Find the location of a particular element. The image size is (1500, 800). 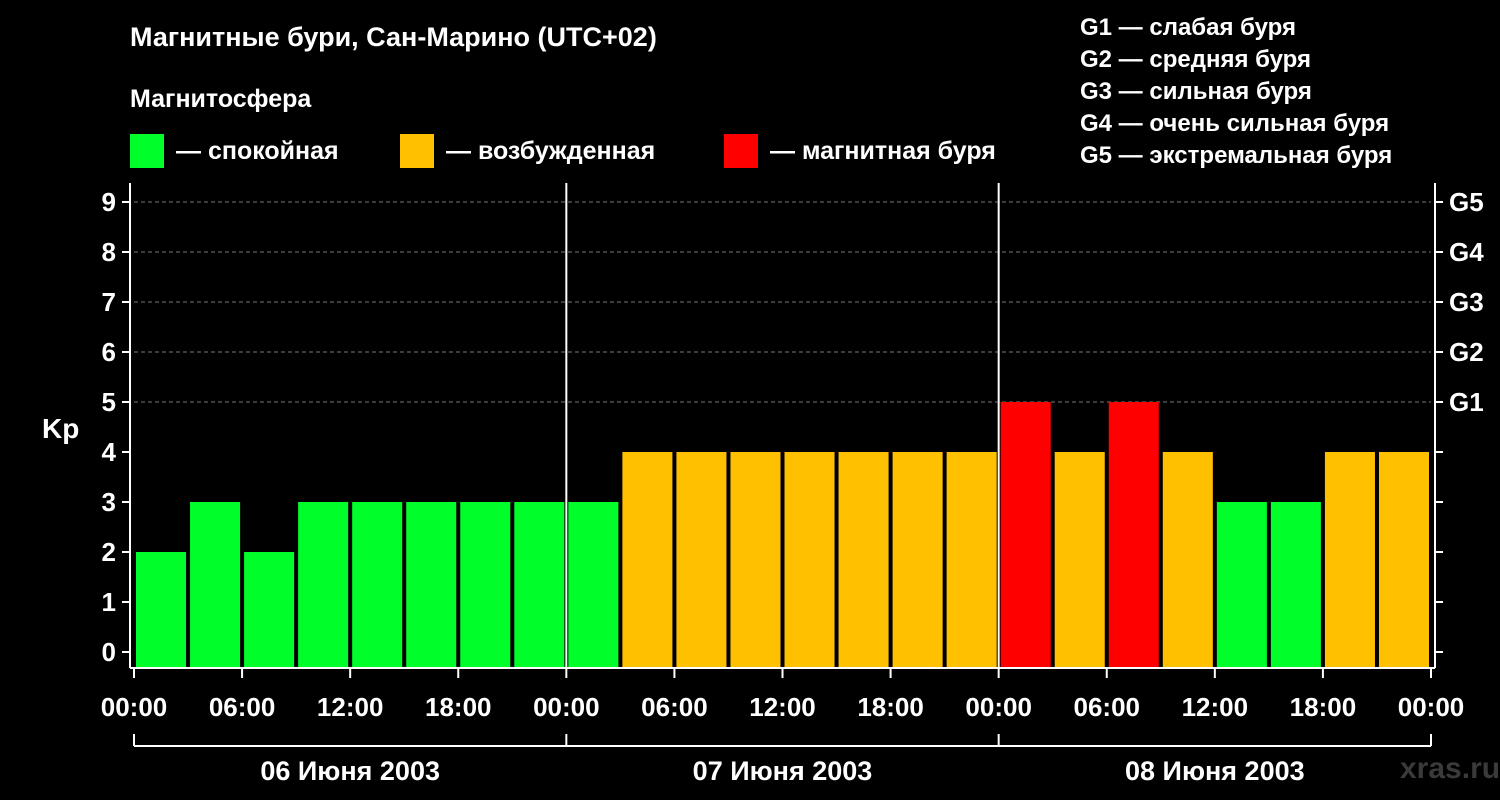

day-label: 06 Июня 2003 is located at coordinates (350, 771).